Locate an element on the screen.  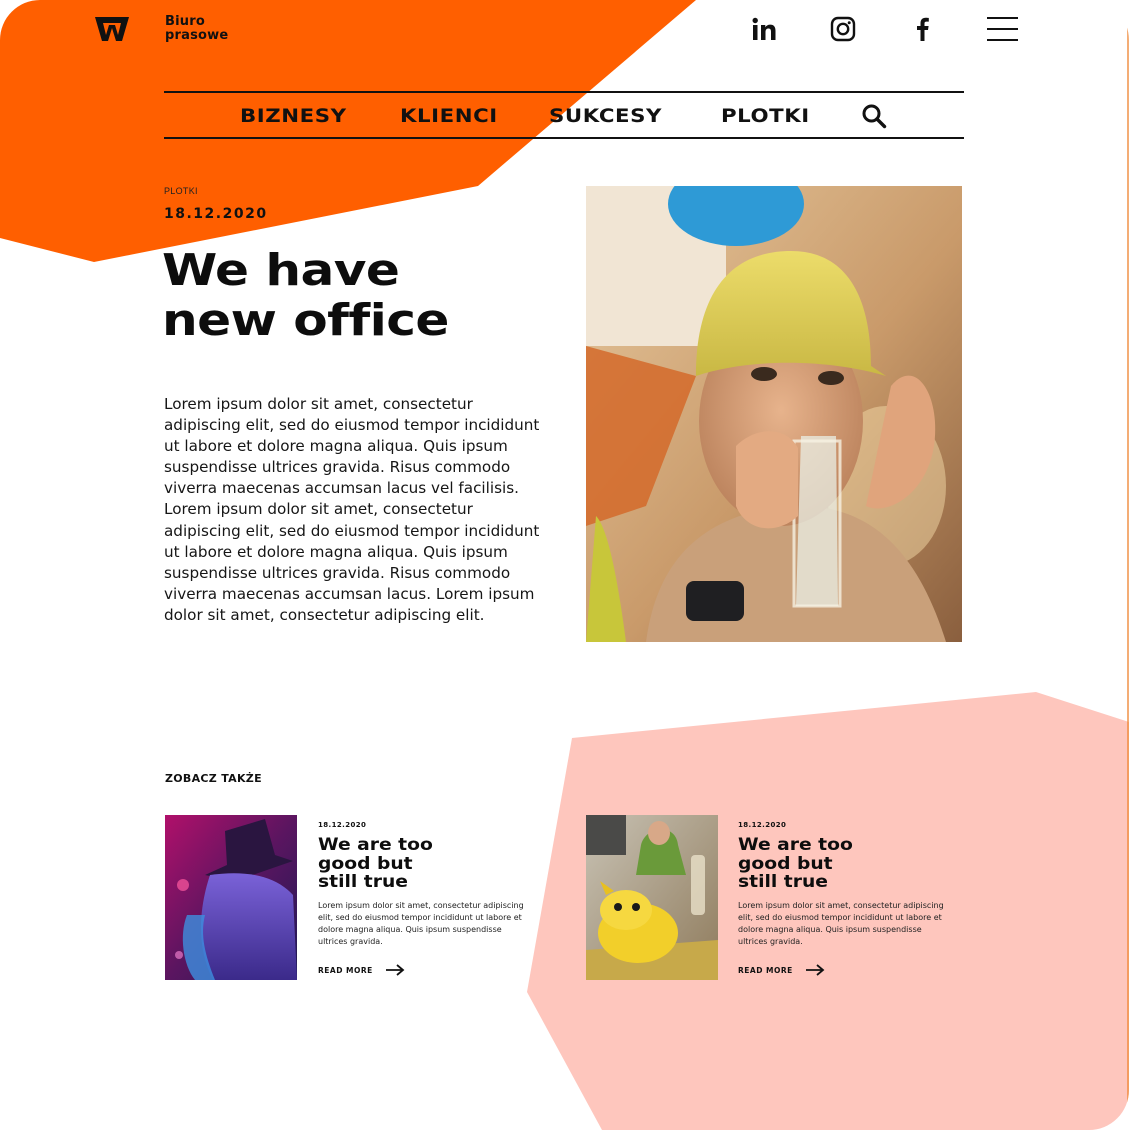
facebook-icon is located at coordinates (922, 29).